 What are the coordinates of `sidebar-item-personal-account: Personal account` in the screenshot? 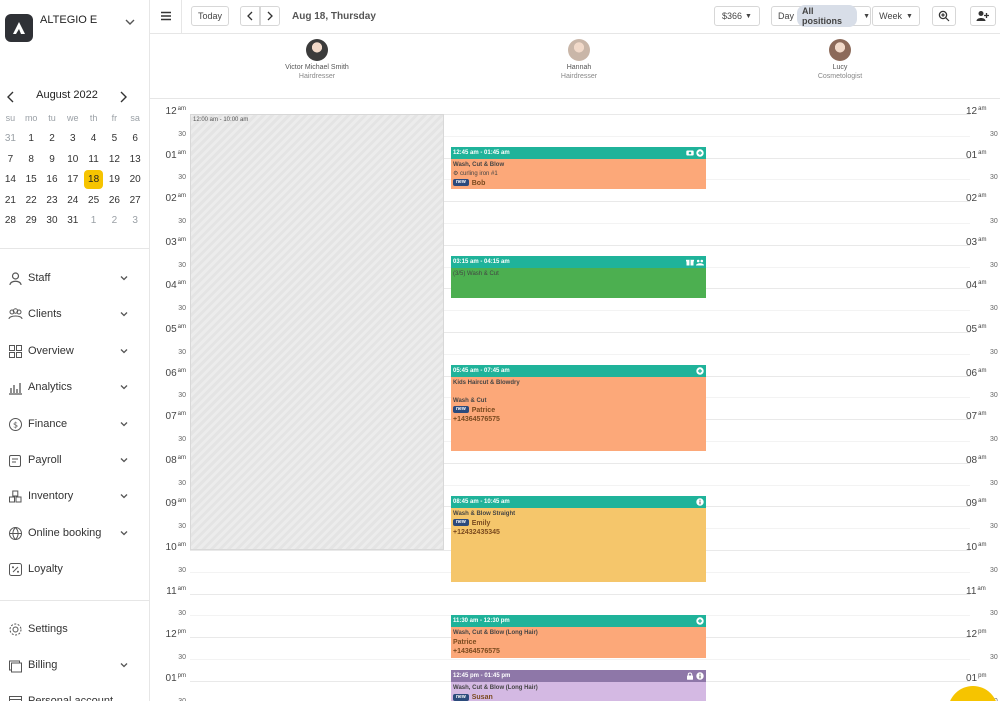 It's located at (74, 695).